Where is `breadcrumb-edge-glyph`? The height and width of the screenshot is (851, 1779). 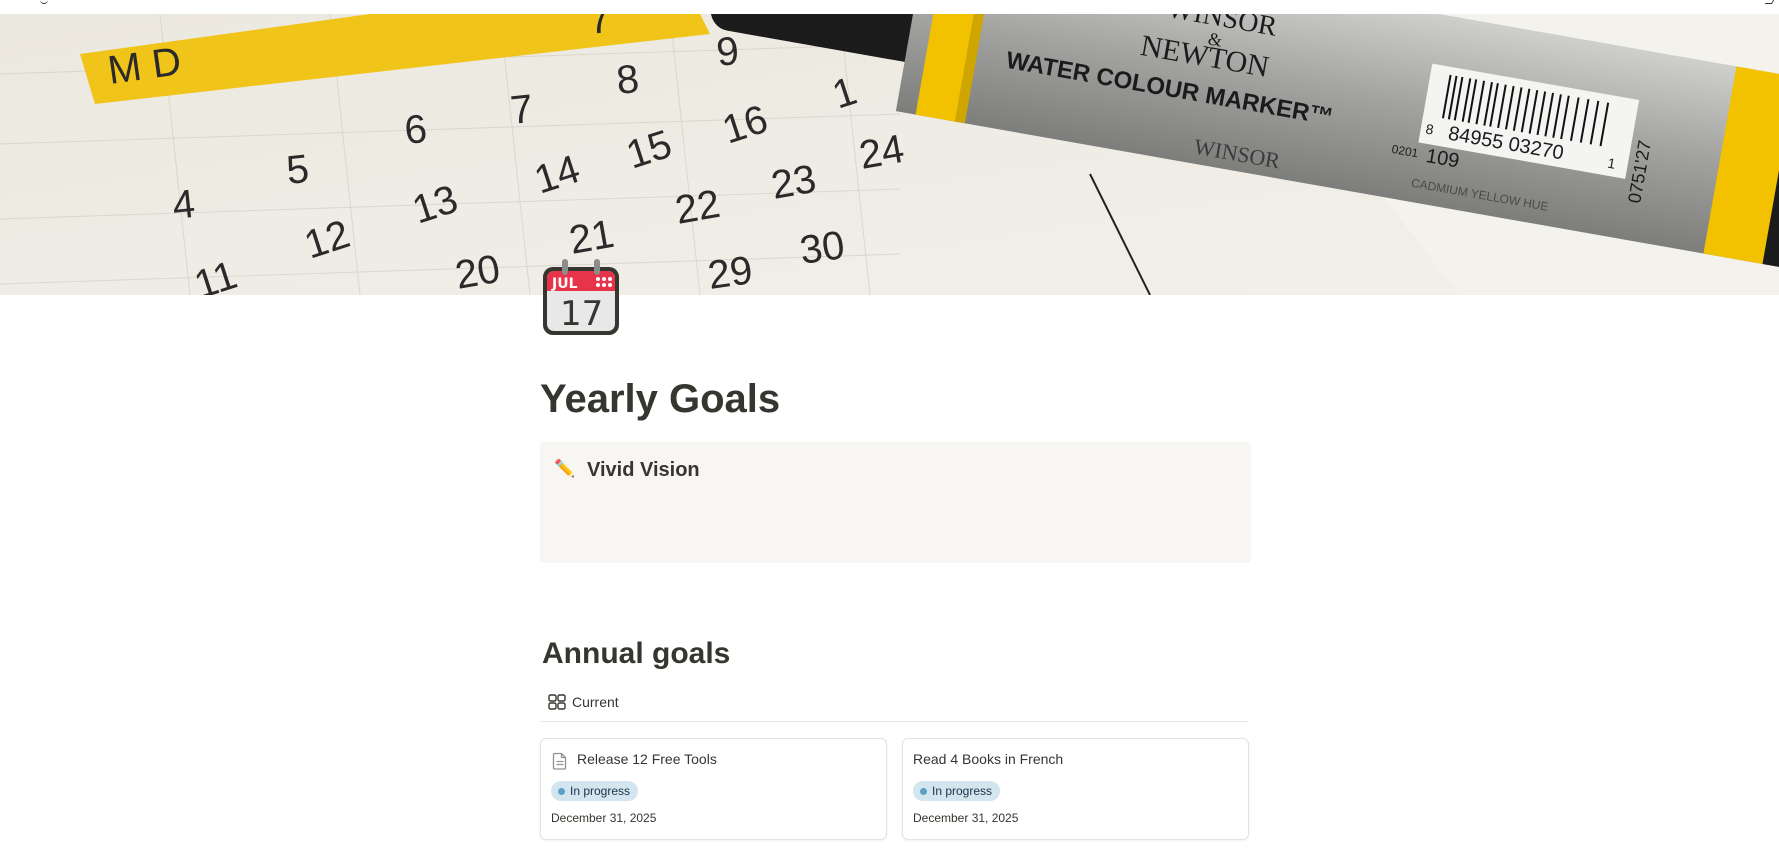
breadcrumb-edge-glyph is located at coordinates (44, 2).